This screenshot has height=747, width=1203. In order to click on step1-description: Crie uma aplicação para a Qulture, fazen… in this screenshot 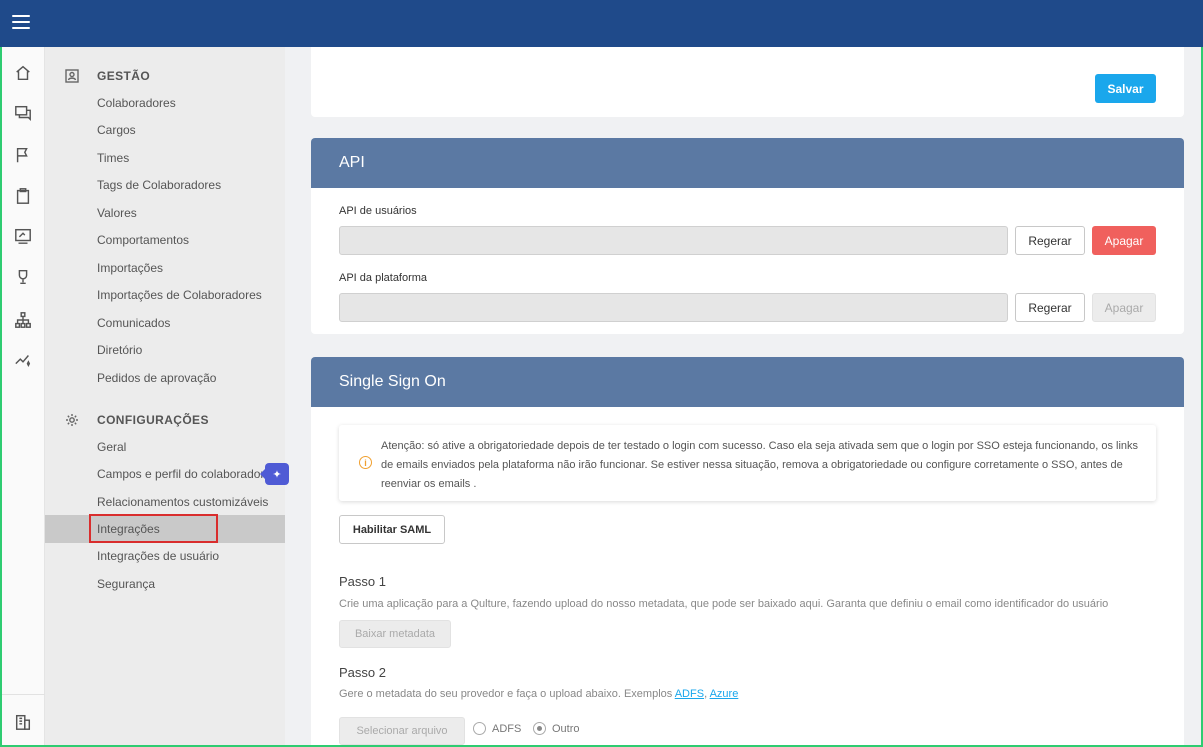, I will do `click(724, 604)`.